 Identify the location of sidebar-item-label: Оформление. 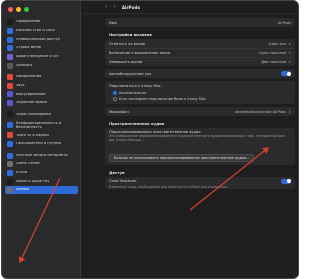
(28, 22).